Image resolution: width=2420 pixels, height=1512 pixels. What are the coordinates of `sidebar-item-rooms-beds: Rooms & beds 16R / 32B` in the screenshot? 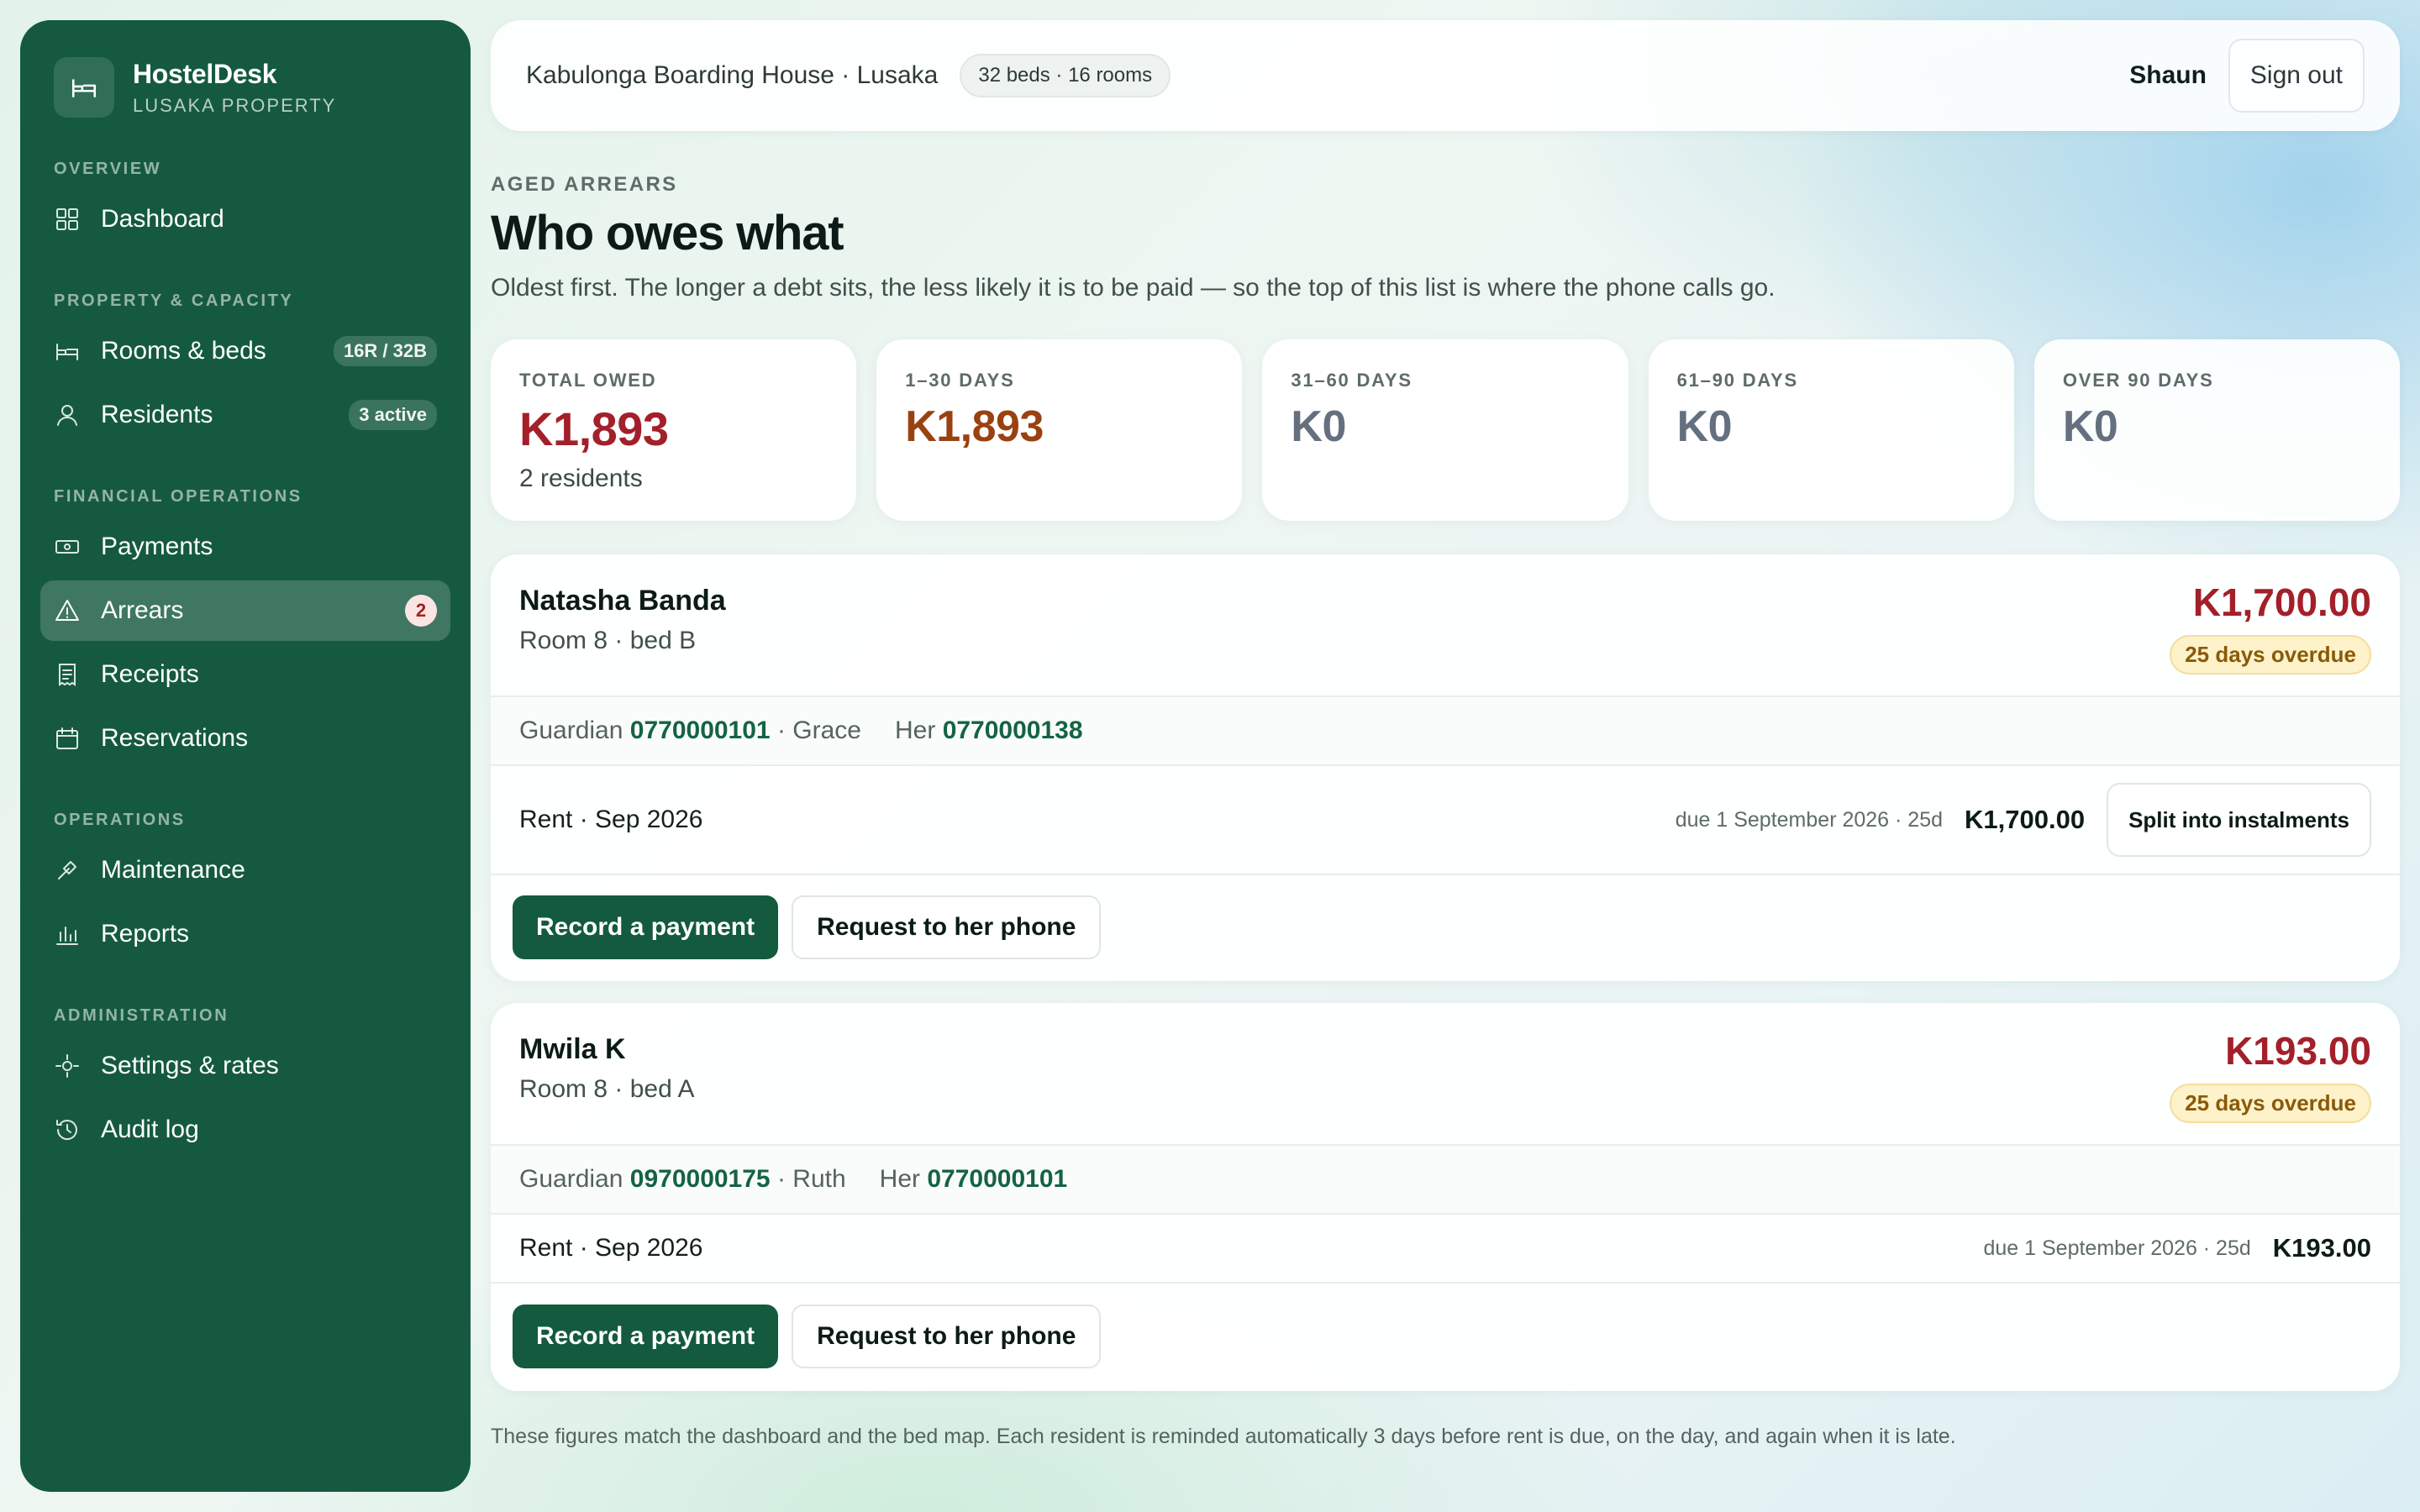 It's located at (245, 351).